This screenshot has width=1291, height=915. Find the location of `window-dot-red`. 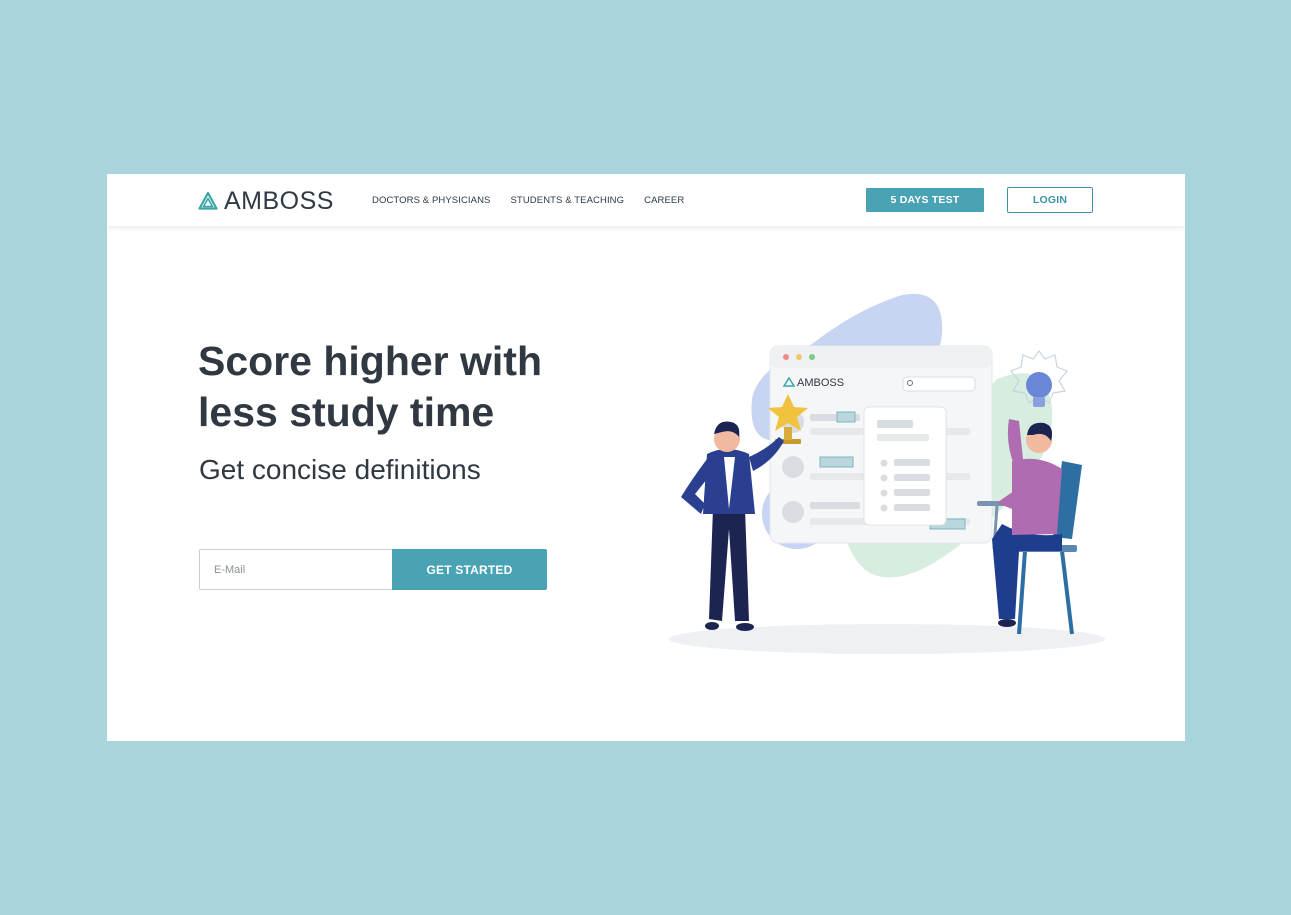

window-dot-red is located at coordinates (786, 357).